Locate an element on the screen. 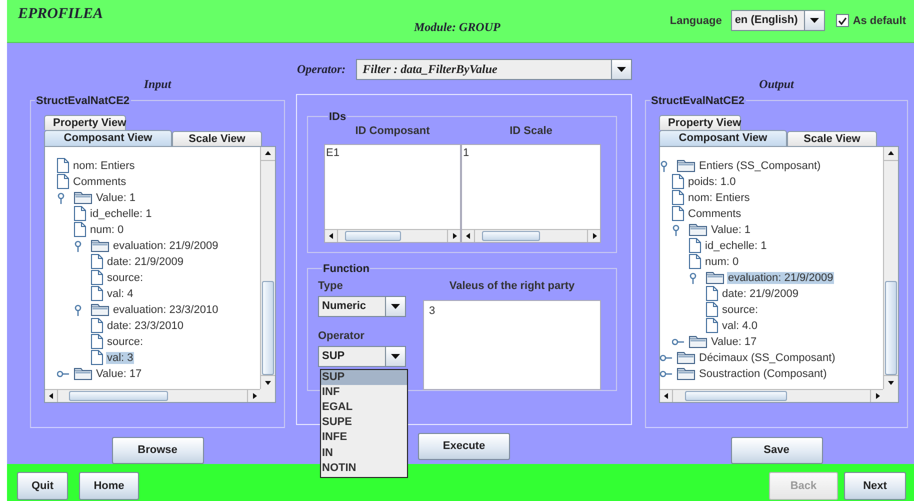 The height and width of the screenshot is (501, 914). operator-dropdown: Filter : data_FilterByValue is located at coordinates (494, 69).